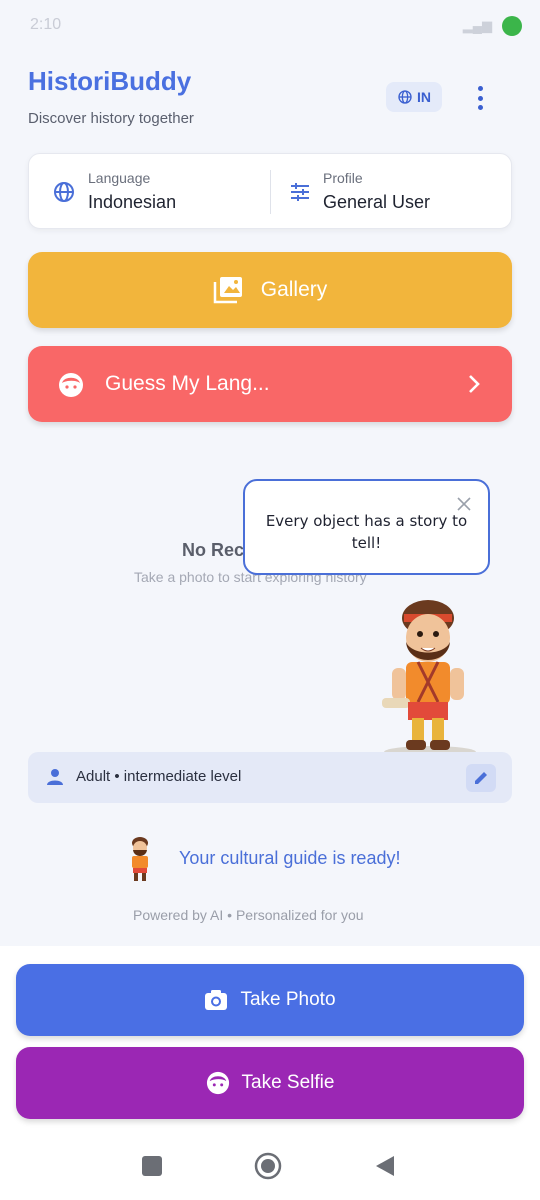 This screenshot has height=1200, width=540. What do you see at coordinates (376, 202) in the screenshot?
I see `profile-value: General User` at bounding box center [376, 202].